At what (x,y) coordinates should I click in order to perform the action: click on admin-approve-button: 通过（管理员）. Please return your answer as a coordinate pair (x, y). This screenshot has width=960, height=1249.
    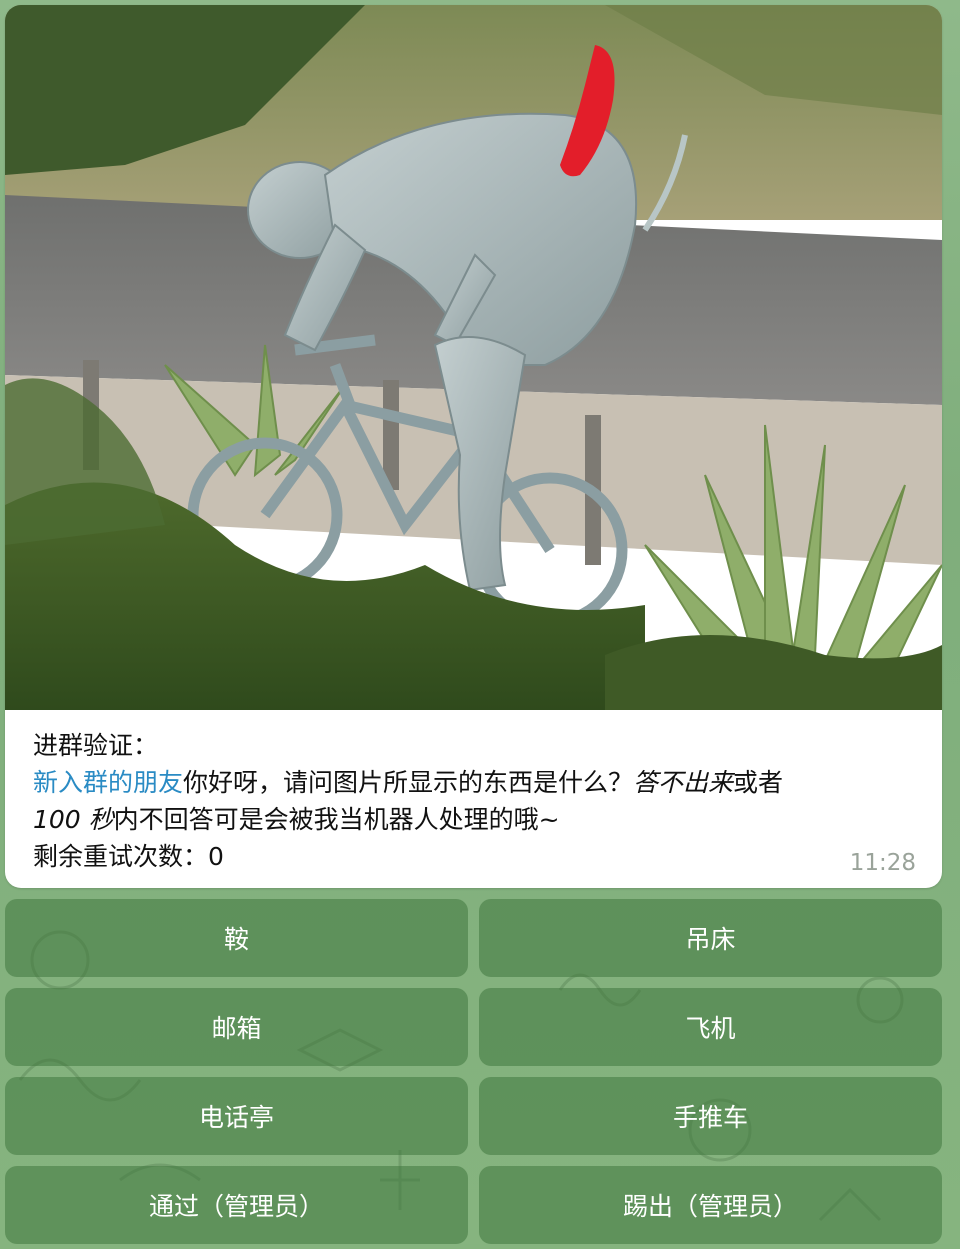
    Looking at the image, I should click on (236, 1205).